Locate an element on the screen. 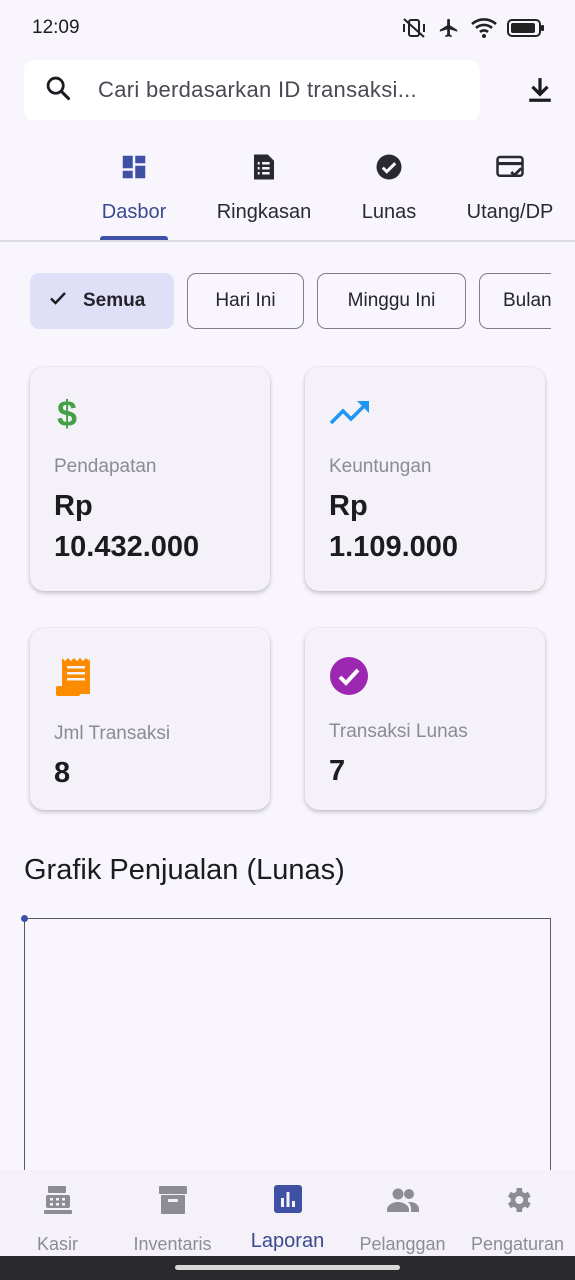 The image size is (575, 1280). filter-chips: Semua Hari Ini Minggu Ini Bulan Ini is located at coordinates (290, 301).